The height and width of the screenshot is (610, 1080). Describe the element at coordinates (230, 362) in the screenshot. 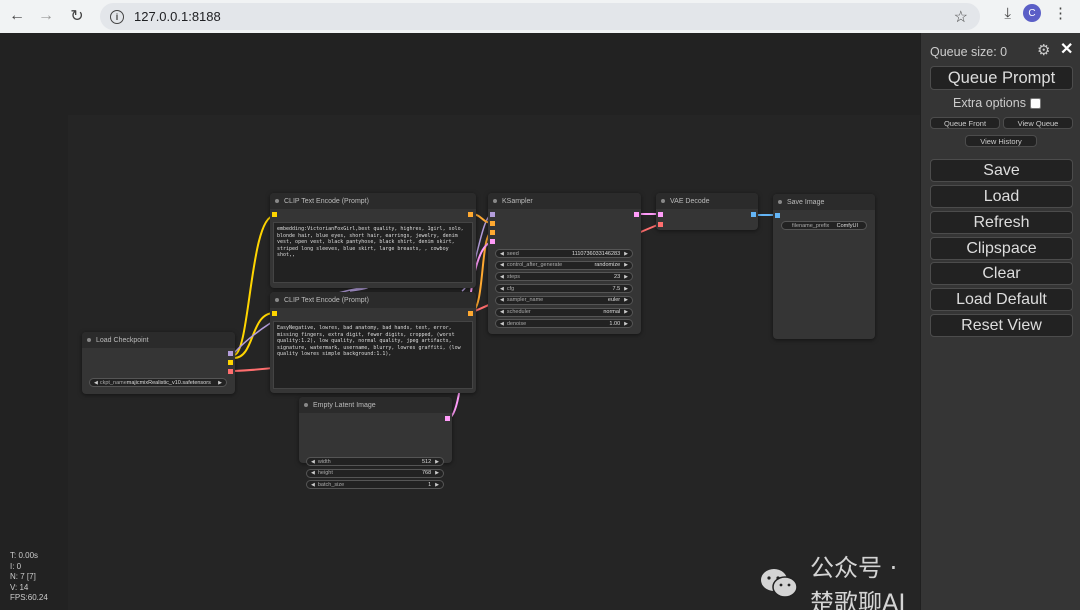

I see `clip-output-slot` at that location.